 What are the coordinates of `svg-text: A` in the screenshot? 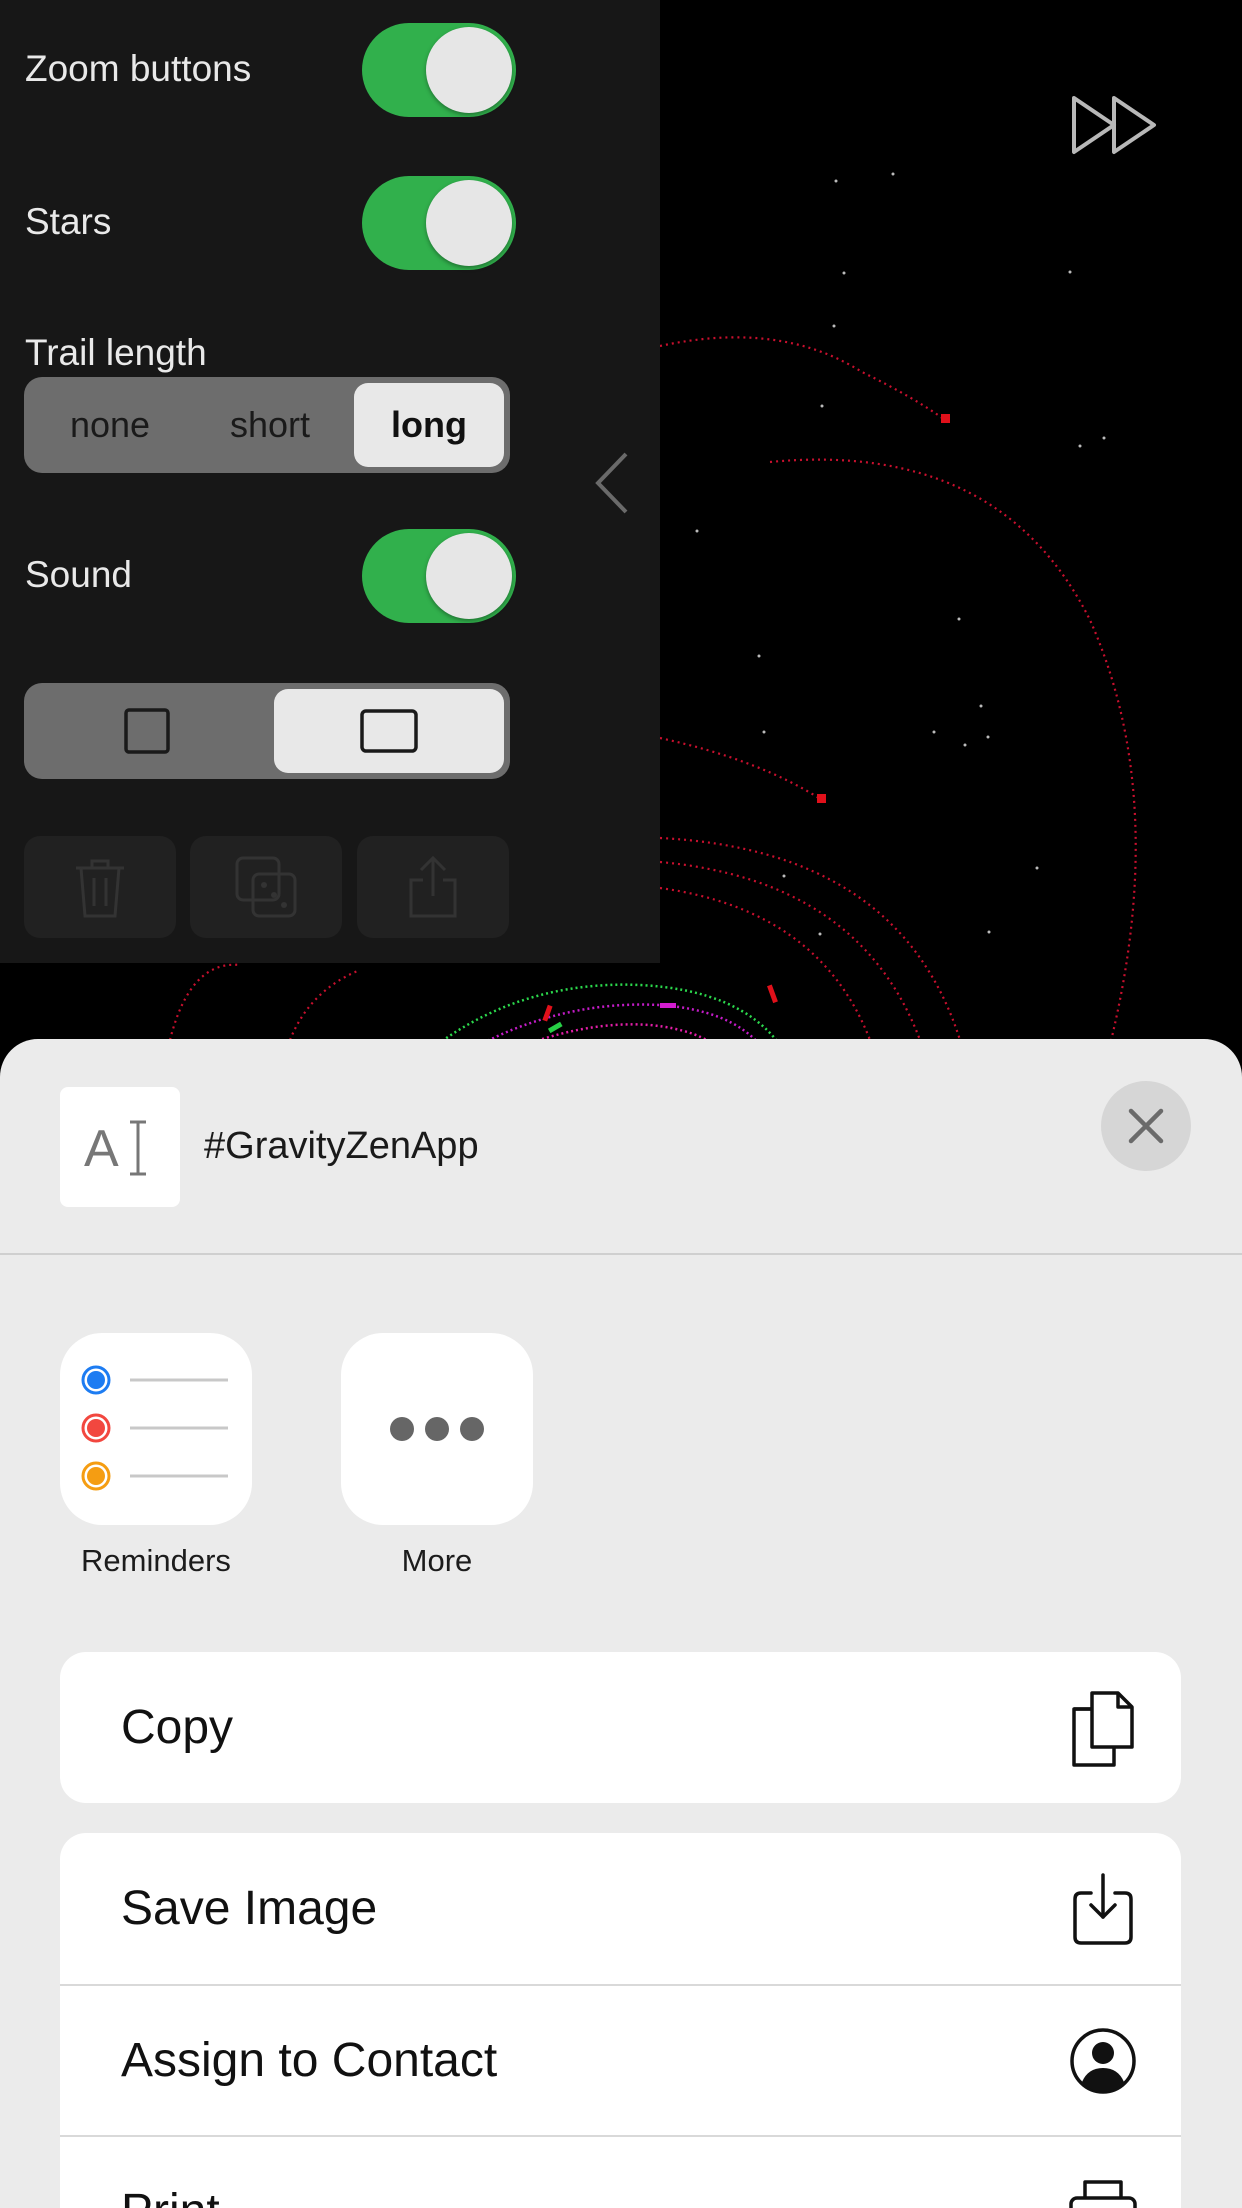 It's located at (101, 1149).